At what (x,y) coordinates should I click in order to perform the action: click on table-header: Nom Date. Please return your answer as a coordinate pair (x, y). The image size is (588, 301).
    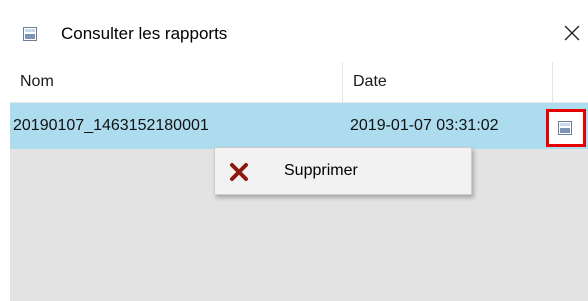
    Looking at the image, I should click on (299, 82).